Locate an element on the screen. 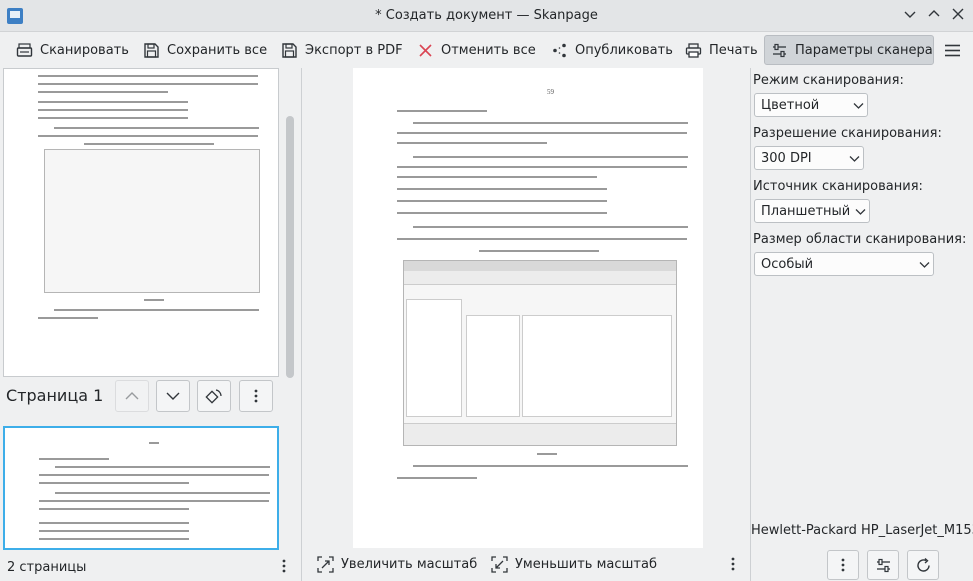 The height and width of the screenshot is (581, 973). export-pdf-button: Экспорт в PDF is located at coordinates (342, 50).